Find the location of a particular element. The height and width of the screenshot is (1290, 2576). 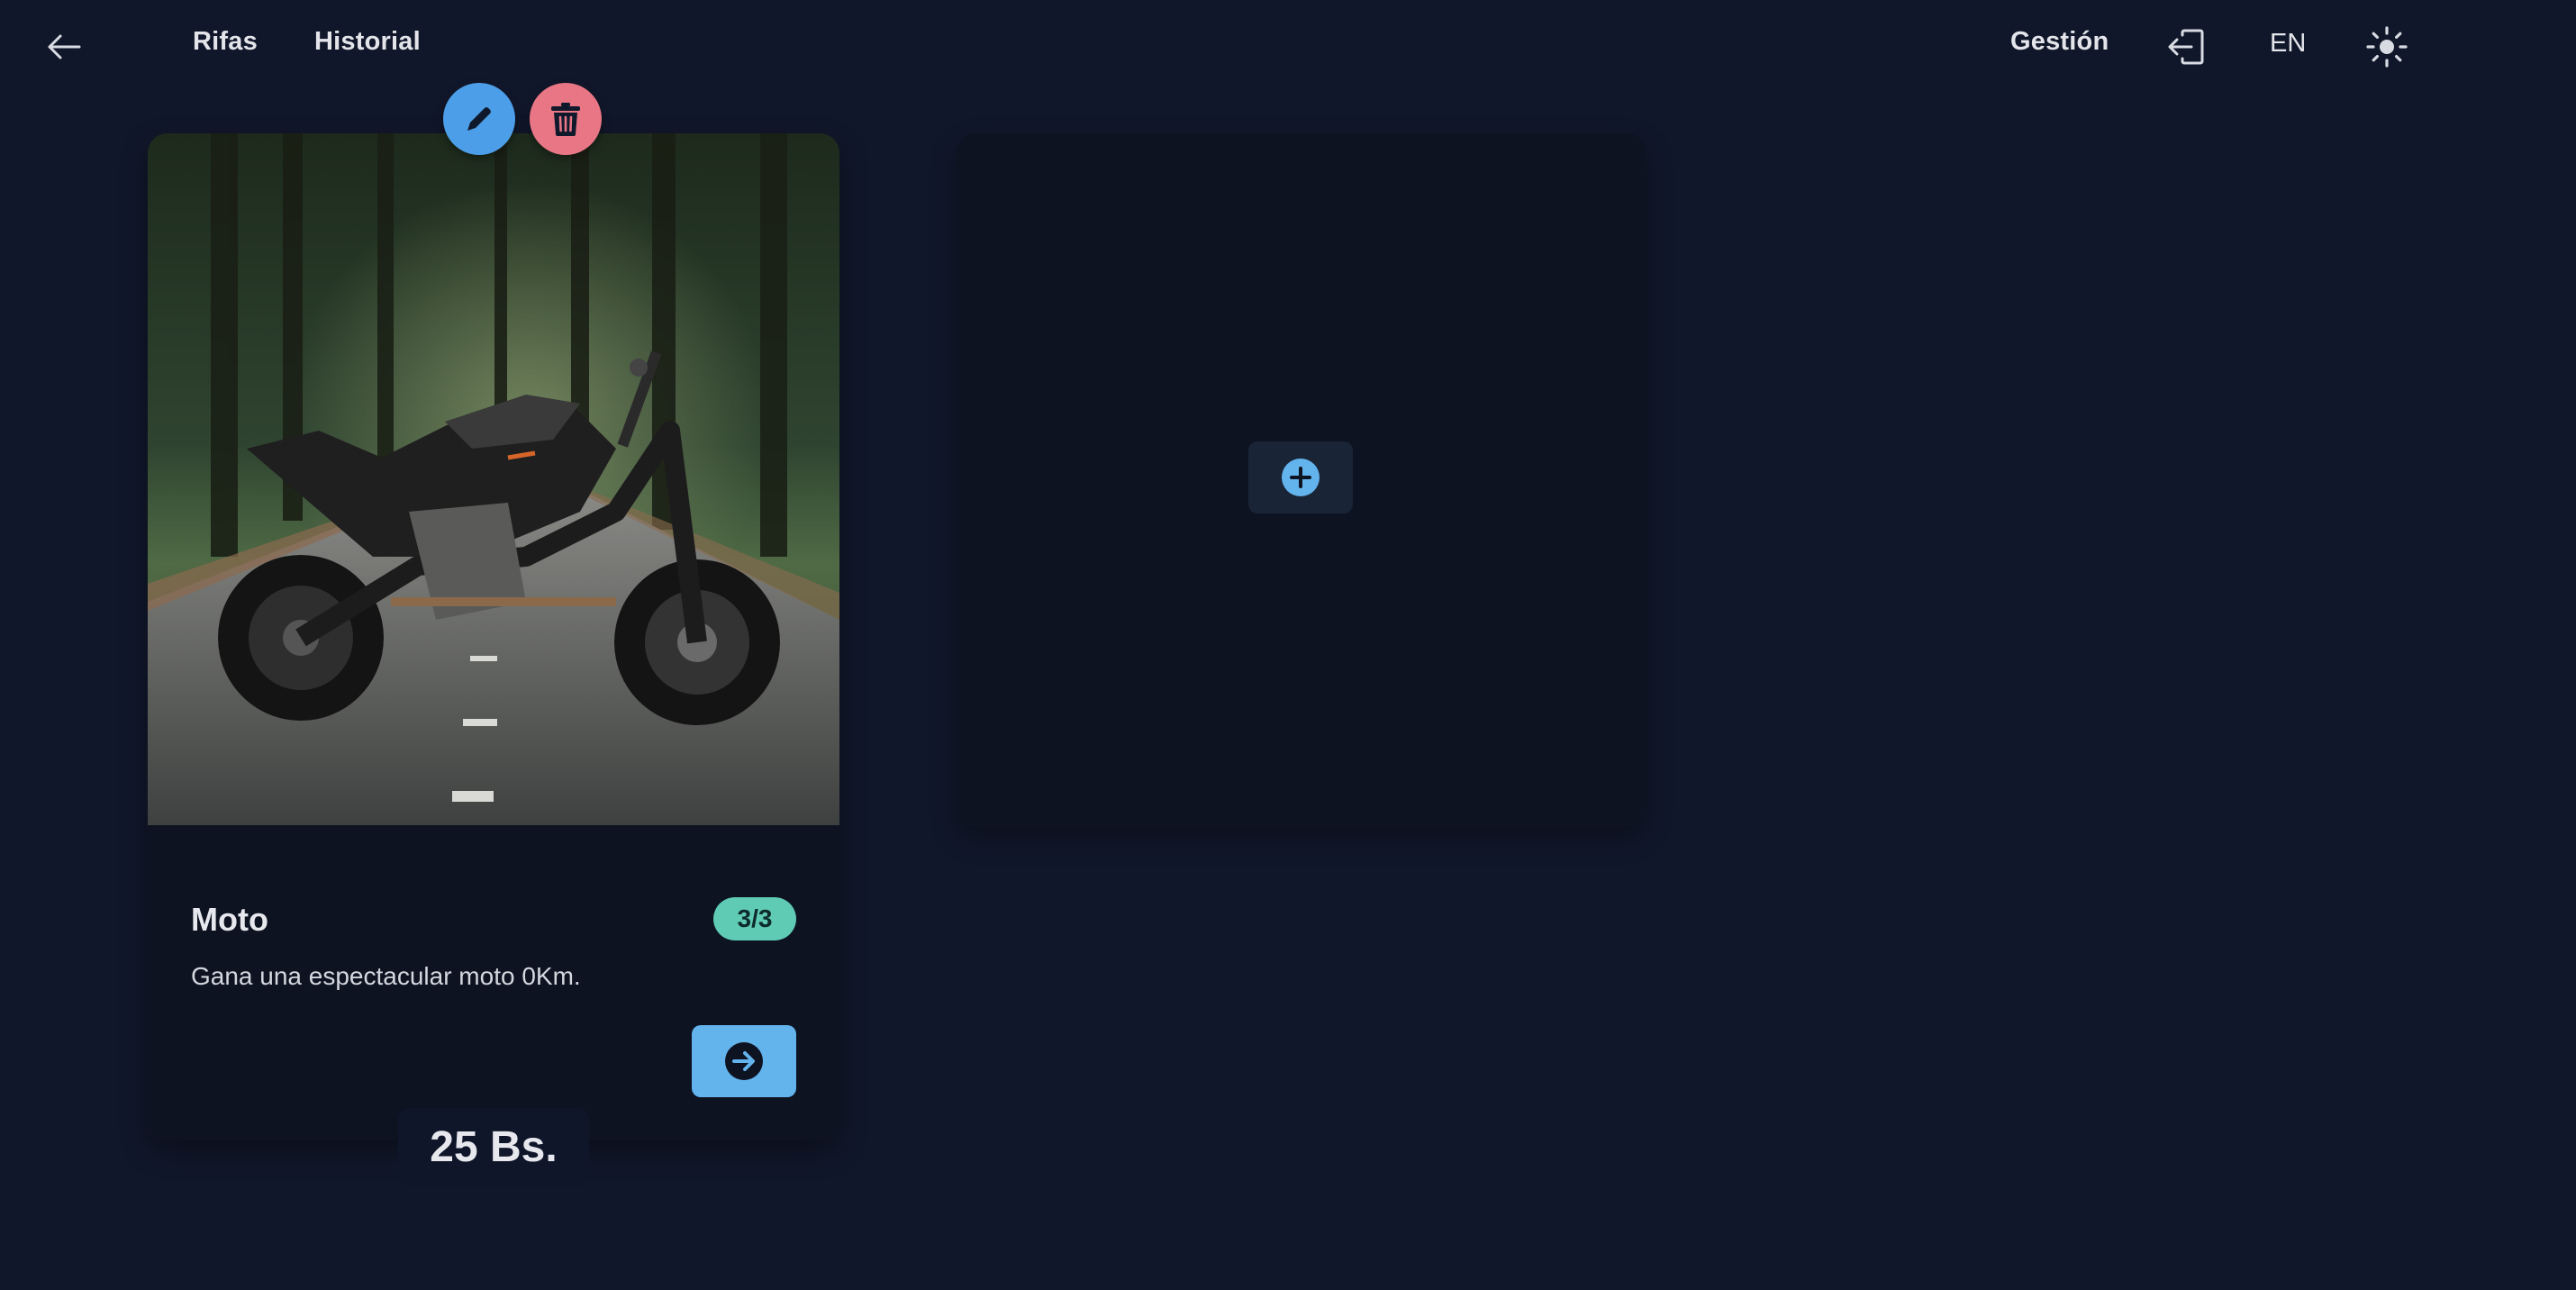

top-navbar: Rifas Historial Gestión EN is located at coordinates (1288, 47).